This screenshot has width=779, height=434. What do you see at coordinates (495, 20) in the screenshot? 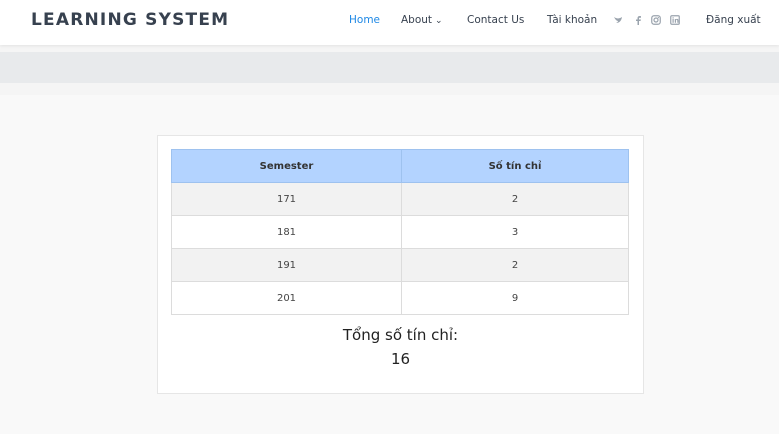
I see `nav-contact: Contact Us` at bounding box center [495, 20].